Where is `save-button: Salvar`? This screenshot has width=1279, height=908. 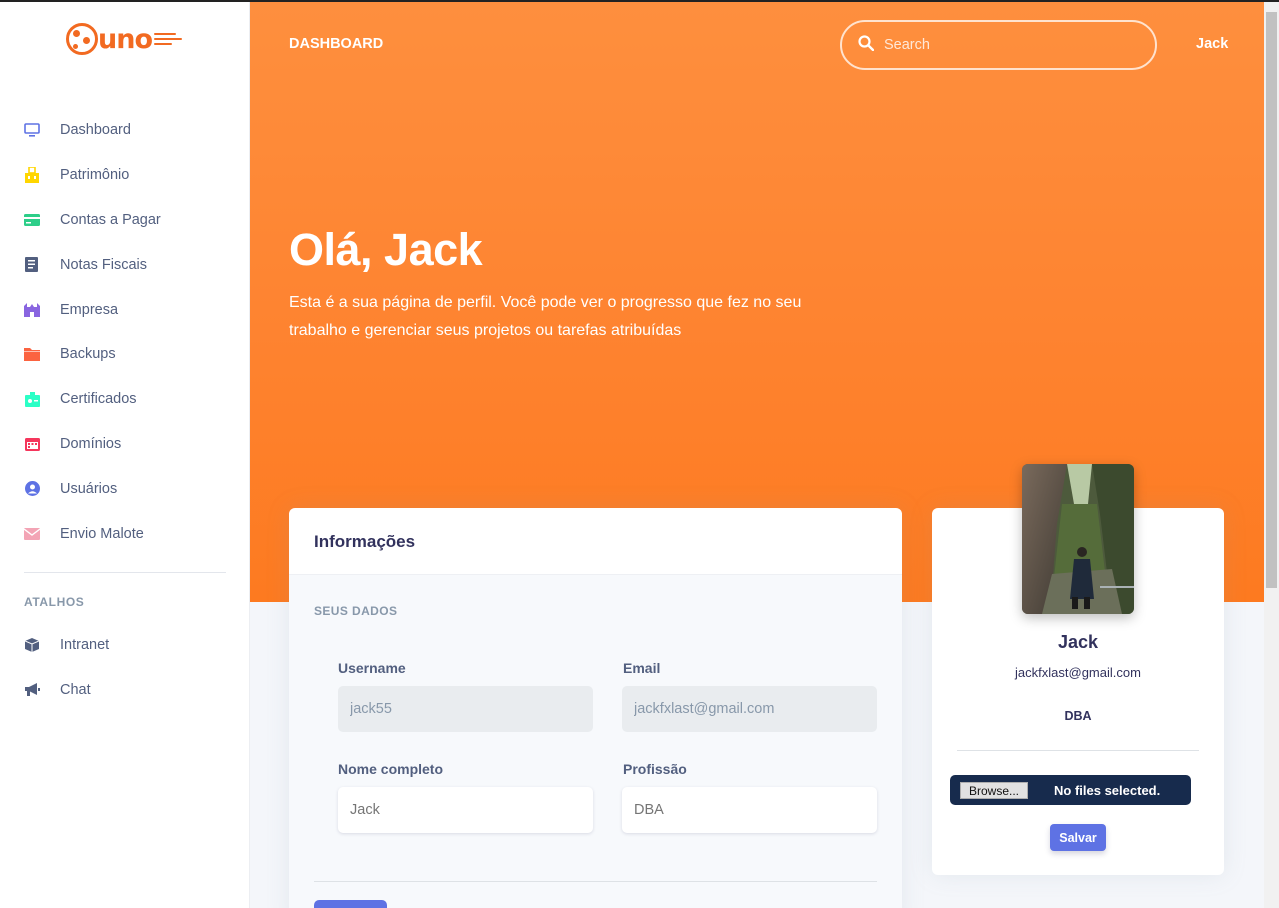 save-button: Salvar is located at coordinates (1078, 837).